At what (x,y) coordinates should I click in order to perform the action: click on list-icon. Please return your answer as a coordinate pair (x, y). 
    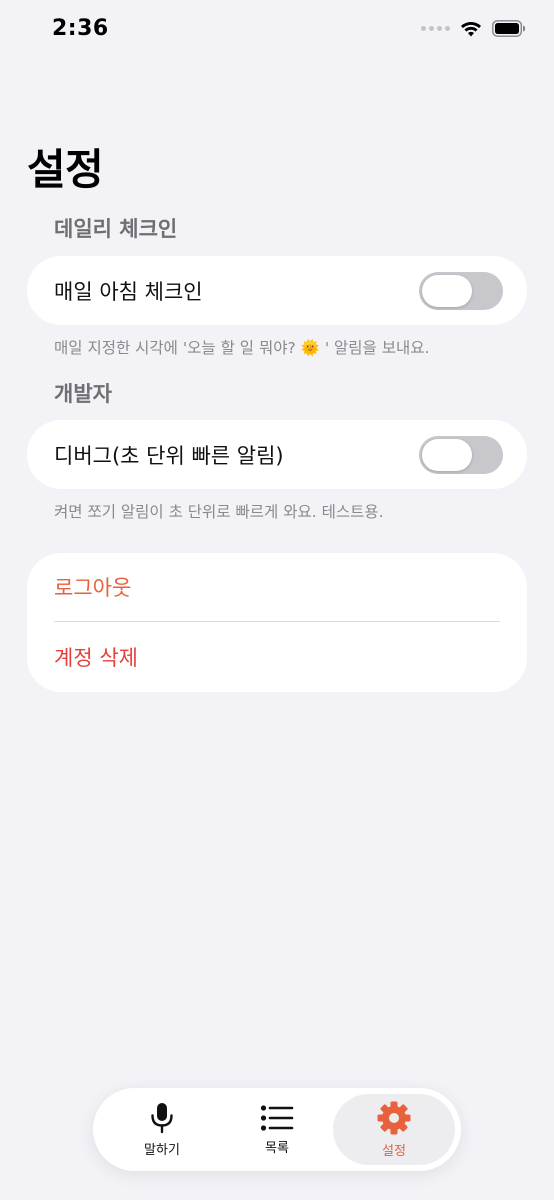
    Looking at the image, I should click on (277, 1117).